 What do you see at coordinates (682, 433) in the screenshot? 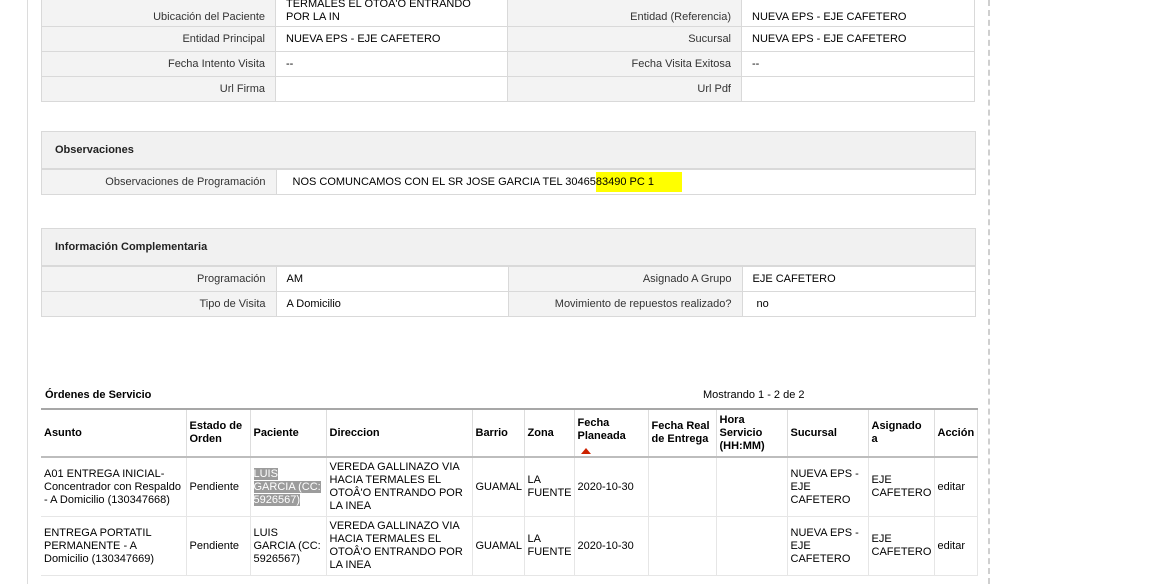
I see `header-actual-delivery-date: Fecha Real de Entrega` at bounding box center [682, 433].